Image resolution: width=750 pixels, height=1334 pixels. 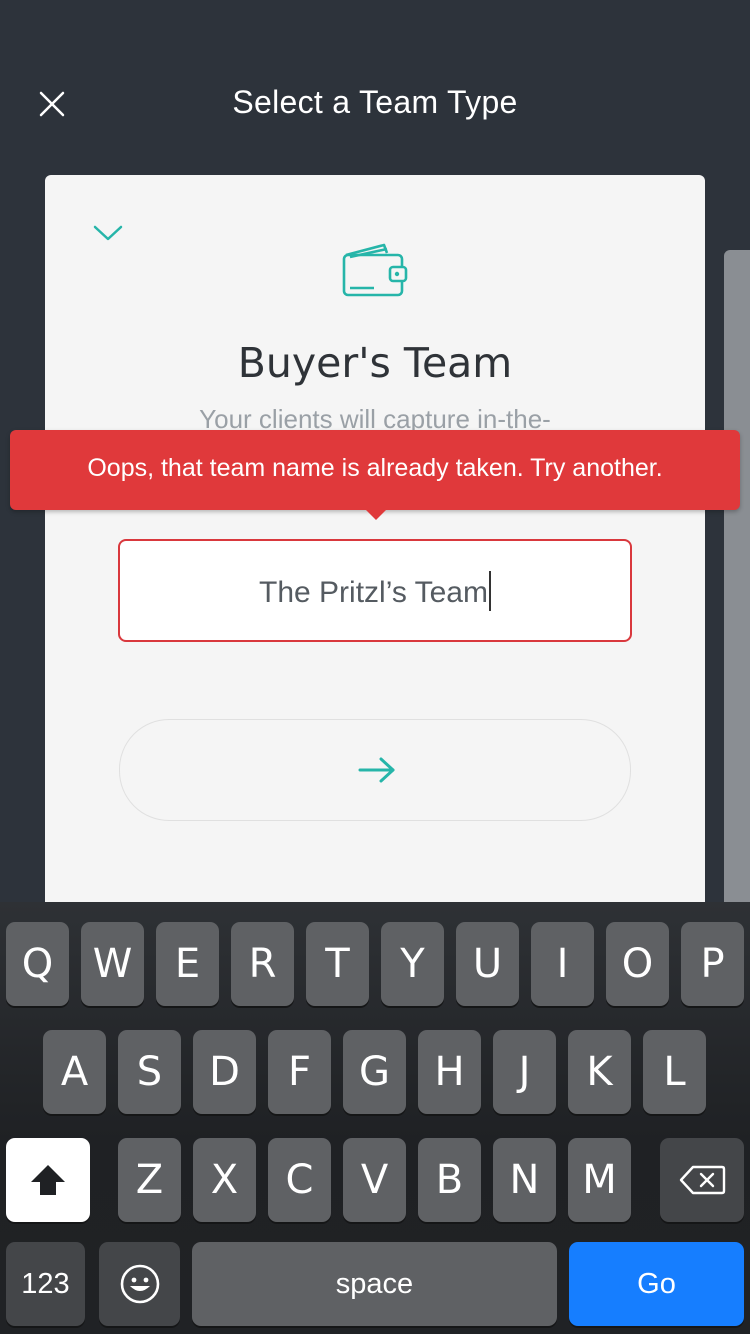 I want to click on key-q: Q, so click(x=37, y=964).